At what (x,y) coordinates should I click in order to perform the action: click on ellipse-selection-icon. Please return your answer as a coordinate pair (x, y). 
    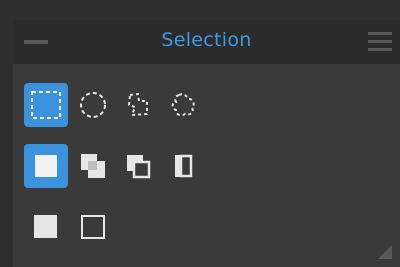
    Looking at the image, I should click on (93, 105).